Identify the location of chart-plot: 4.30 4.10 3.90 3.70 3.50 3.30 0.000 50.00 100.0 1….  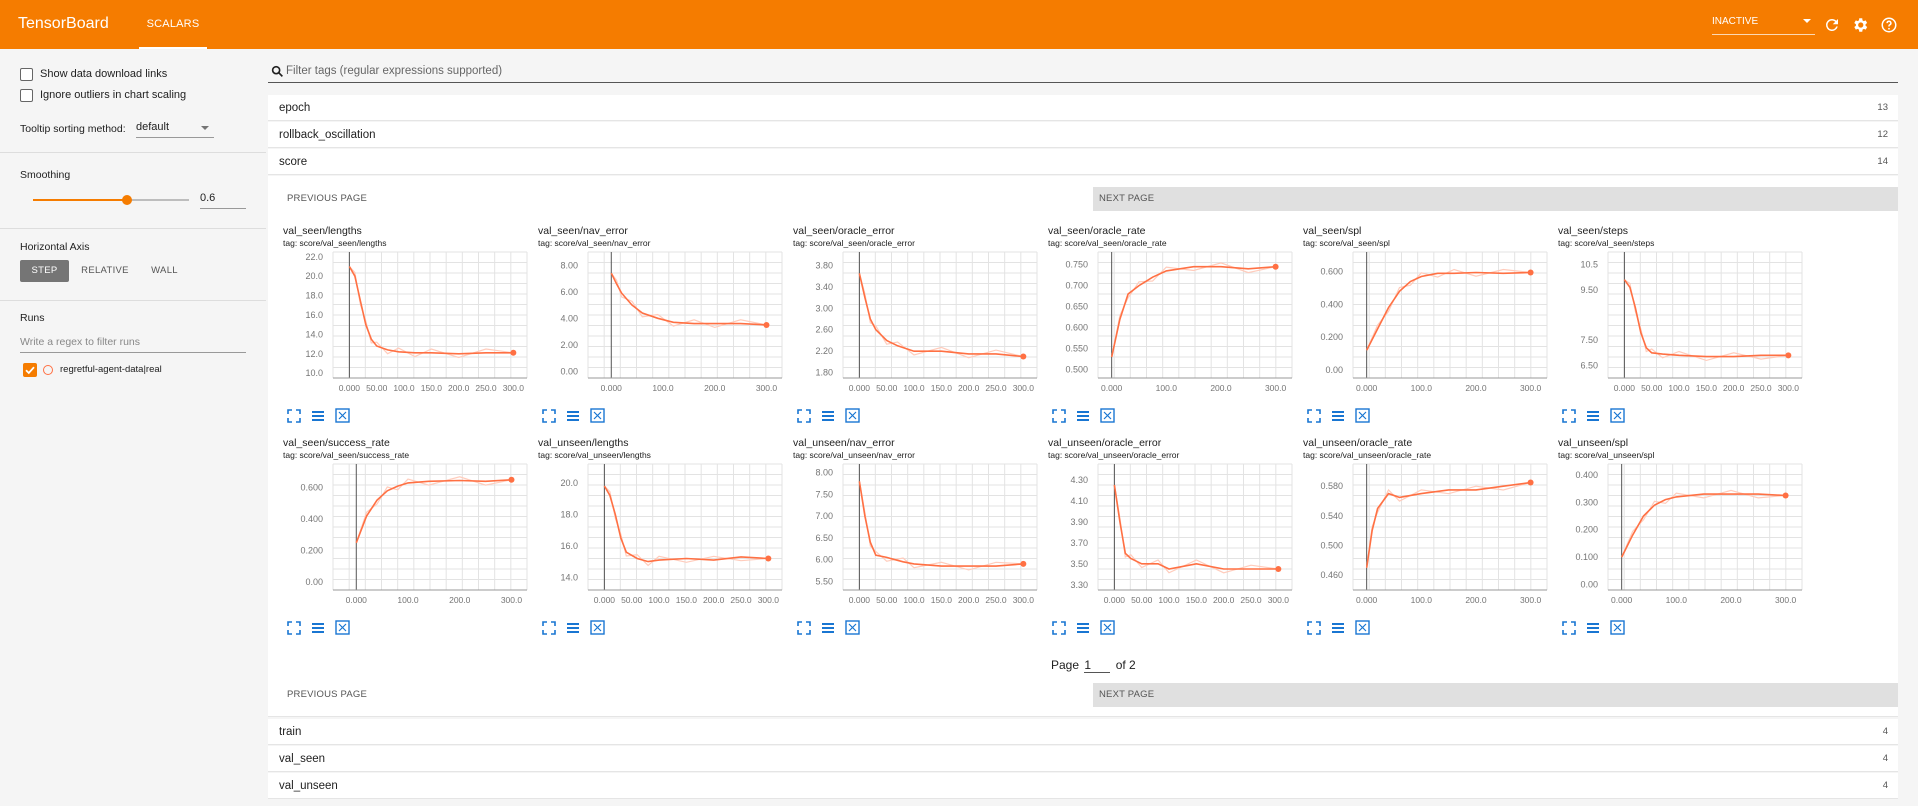
(1173, 535).